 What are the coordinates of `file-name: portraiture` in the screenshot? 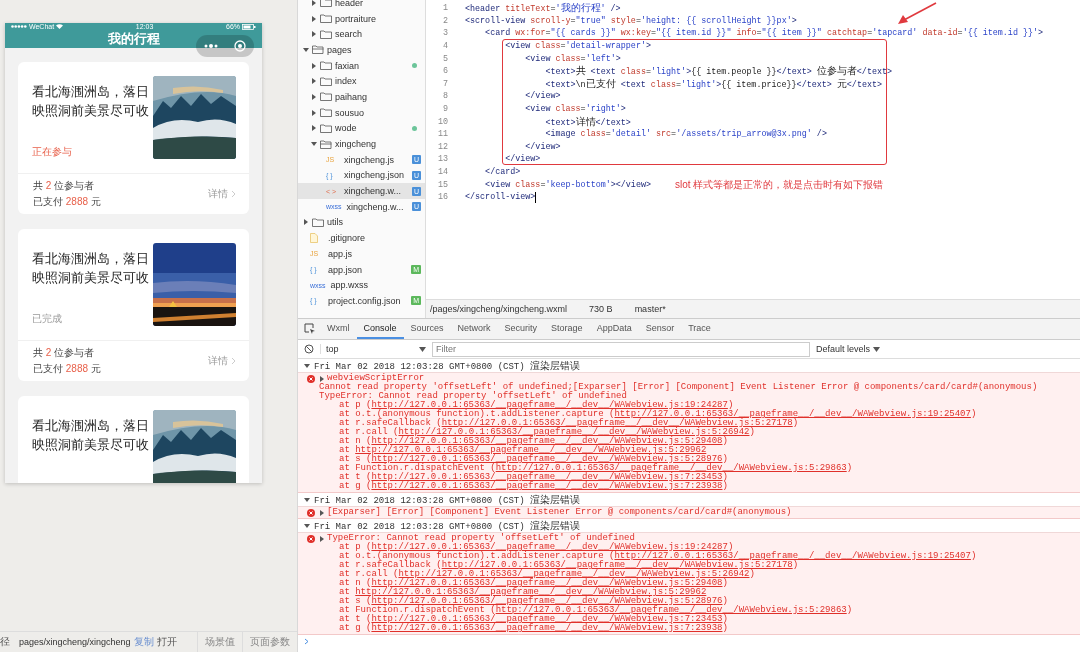 It's located at (356, 18).